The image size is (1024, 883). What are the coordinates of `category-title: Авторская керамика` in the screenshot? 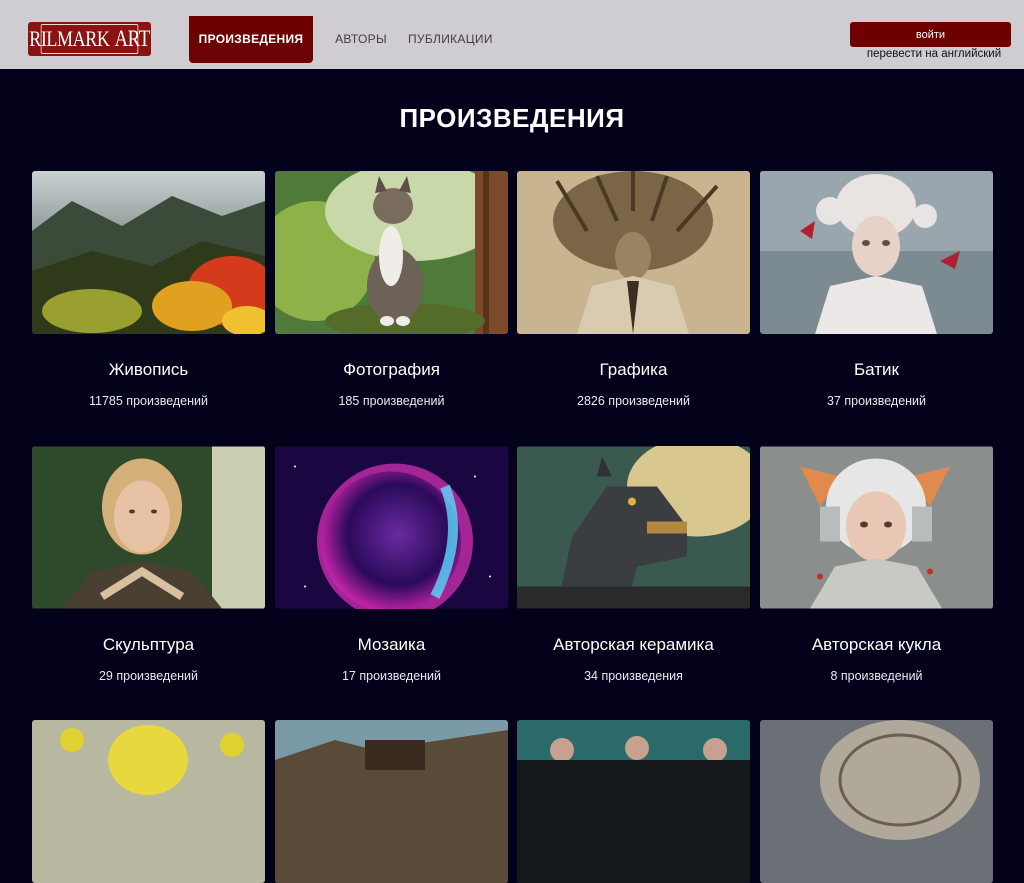 It's located at (633, 645).